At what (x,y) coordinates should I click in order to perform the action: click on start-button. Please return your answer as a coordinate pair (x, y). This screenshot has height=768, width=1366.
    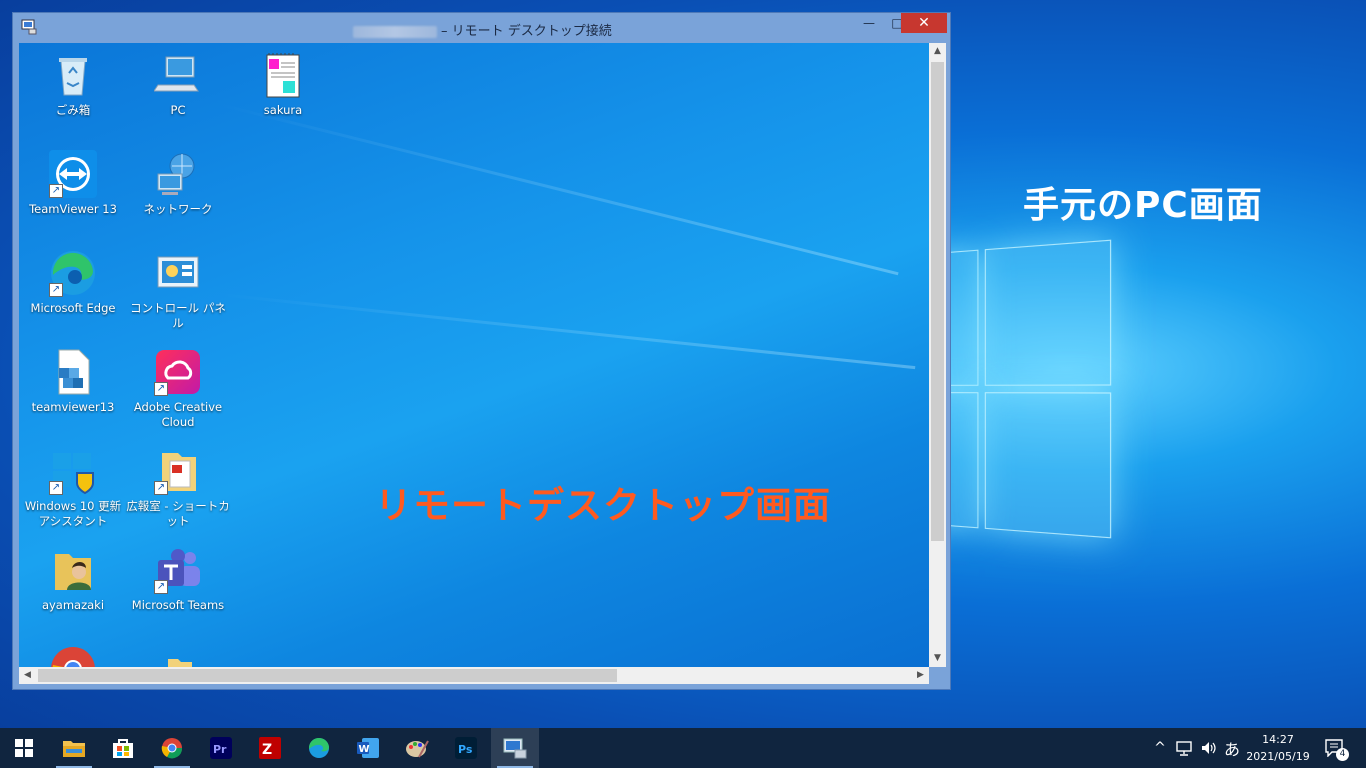
    Looking at the image, I should click on (24, 748).